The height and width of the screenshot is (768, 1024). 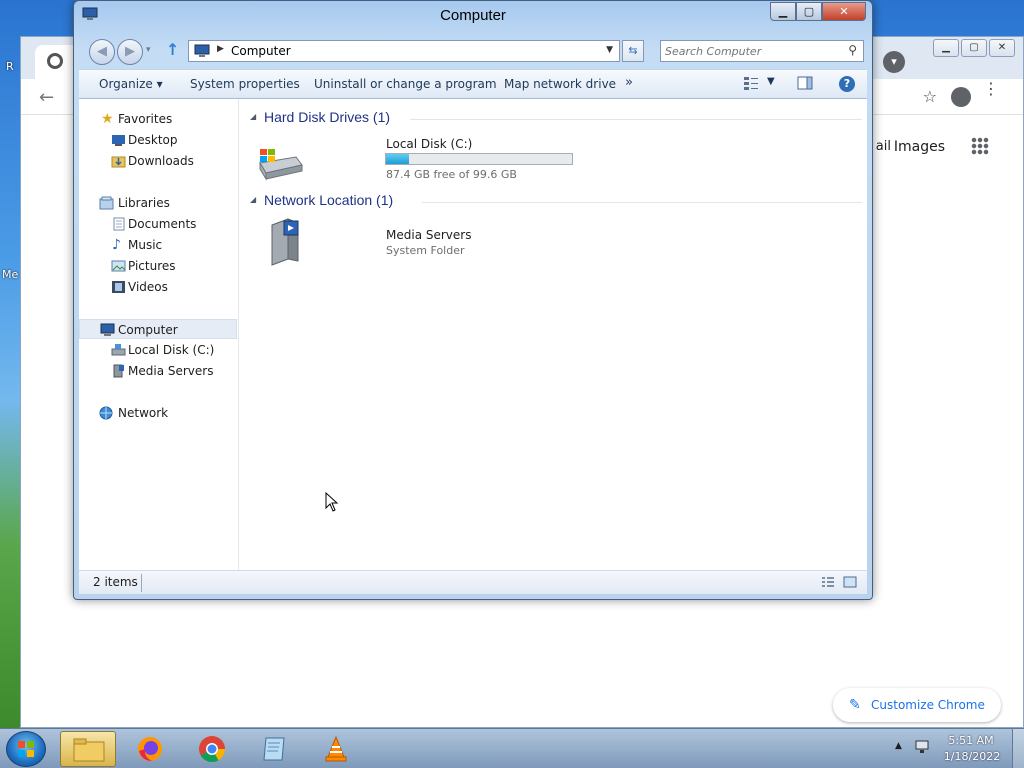 What do you see at coordinates (329, 200) in the screenshot?
I see `network-location-group-label: Network Location (1)` at bounding box center [329, 200].